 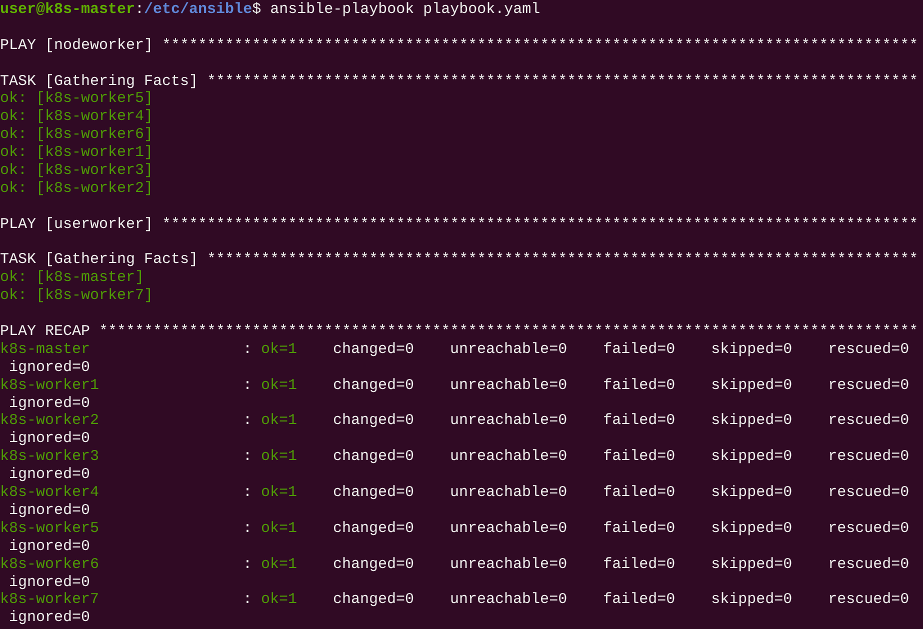 I want to click on ok-status-line: ok: [k8s-worker4], so click(x=77, y=117).